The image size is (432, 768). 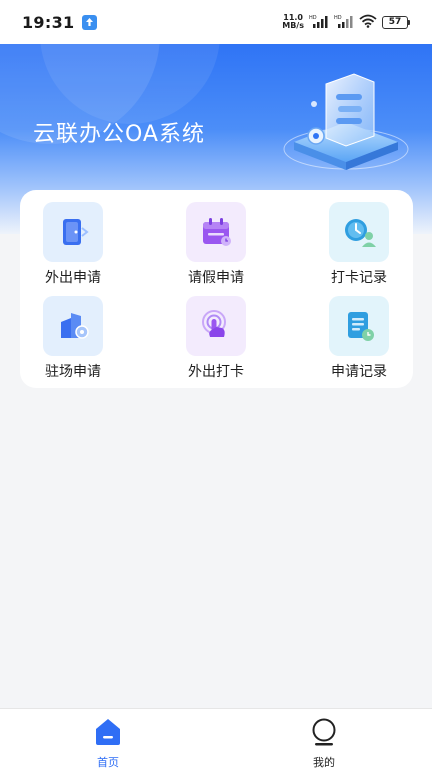 I want to click on menu-label: 外出打卡, so click(x=216, y=372).